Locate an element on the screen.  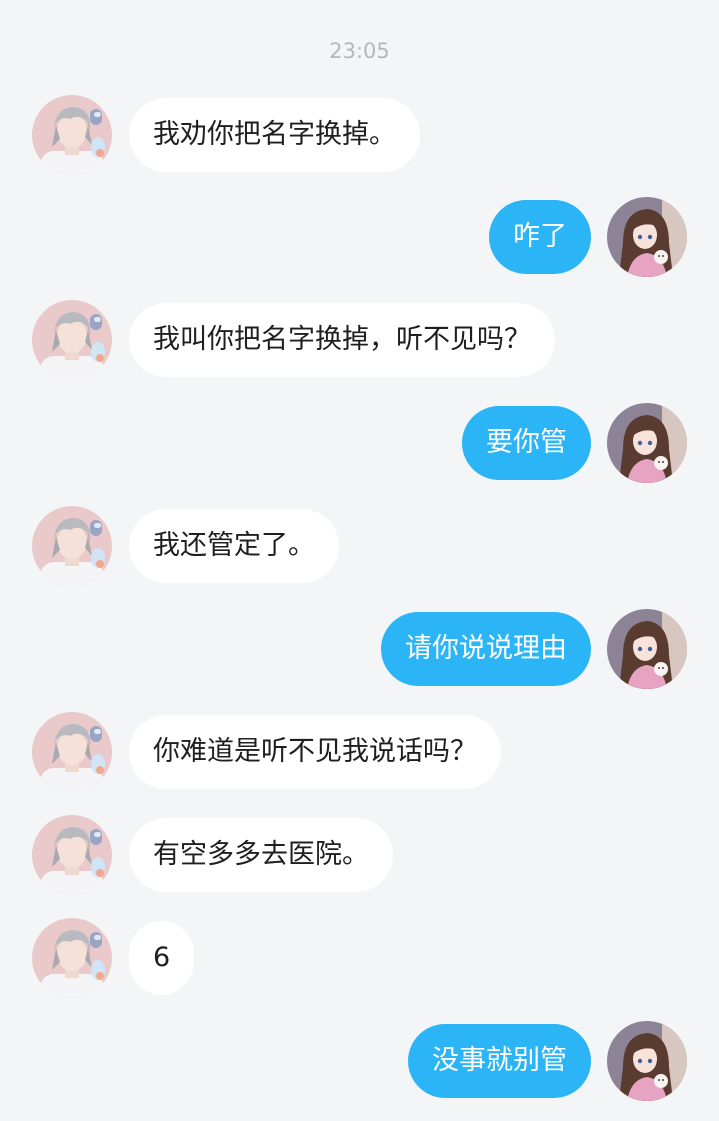
incoming-bubble: 我劝你把名字换掉。 is located at coordinates (274, 135).